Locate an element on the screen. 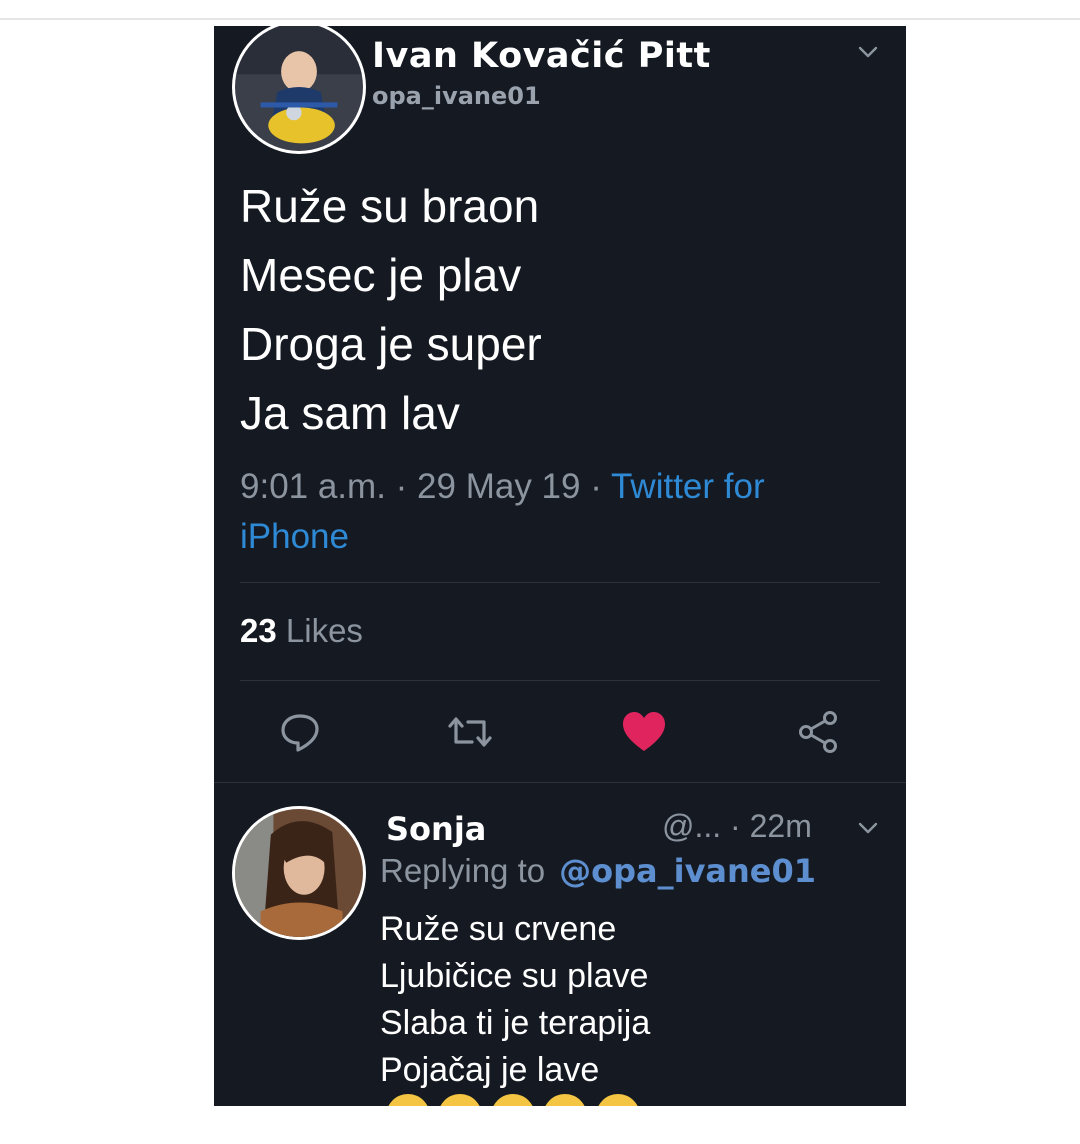 The image size is (1080, 1144). reply-author-avatar is located at coordinates (299, 873).